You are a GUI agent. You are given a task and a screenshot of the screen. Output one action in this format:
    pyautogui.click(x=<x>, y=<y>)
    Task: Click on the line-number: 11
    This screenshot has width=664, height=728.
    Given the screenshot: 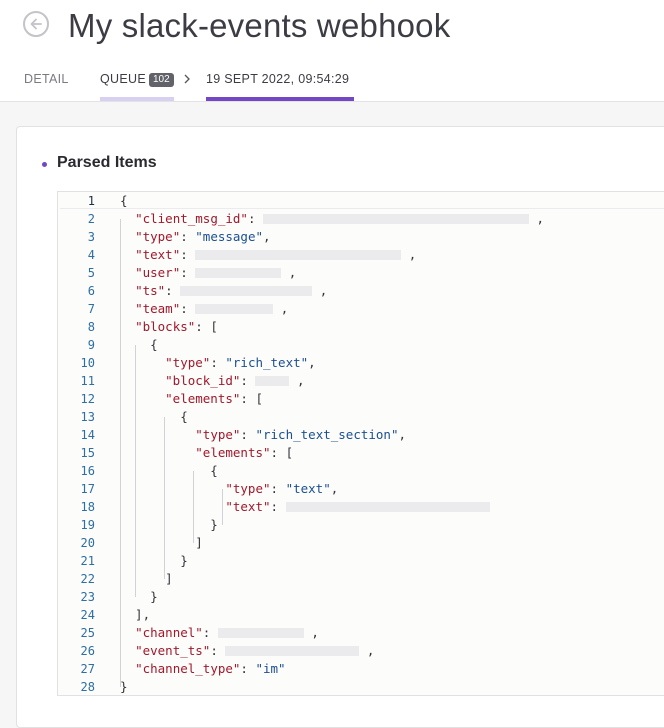 What is the action you would take?
    pyautogui.click(x=87, y=381)
    